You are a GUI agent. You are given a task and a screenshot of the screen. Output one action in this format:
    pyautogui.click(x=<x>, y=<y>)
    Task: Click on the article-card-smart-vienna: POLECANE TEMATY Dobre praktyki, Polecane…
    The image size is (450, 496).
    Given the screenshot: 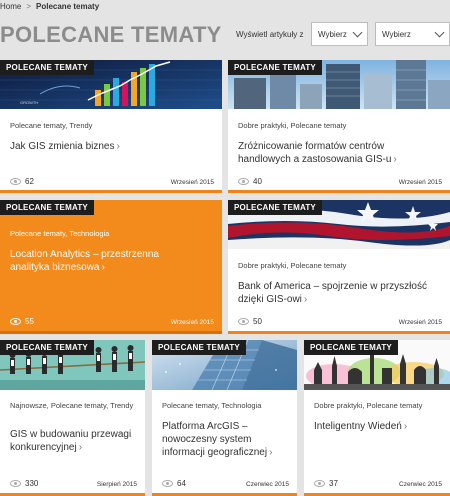 What is the action you would take?
    pyautogui.click(x=377, y=418)
    